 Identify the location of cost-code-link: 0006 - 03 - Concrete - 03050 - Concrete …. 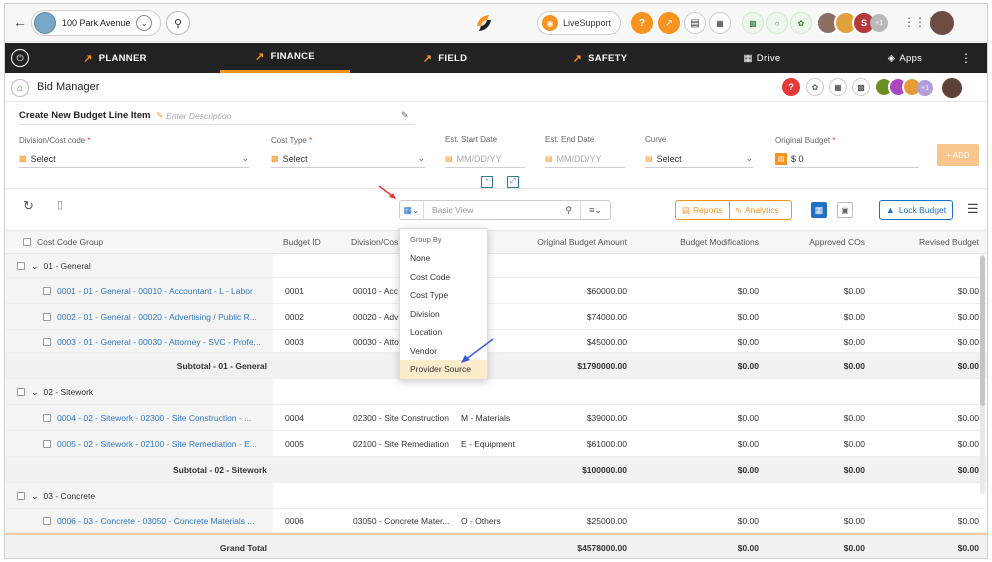
(155, 521).